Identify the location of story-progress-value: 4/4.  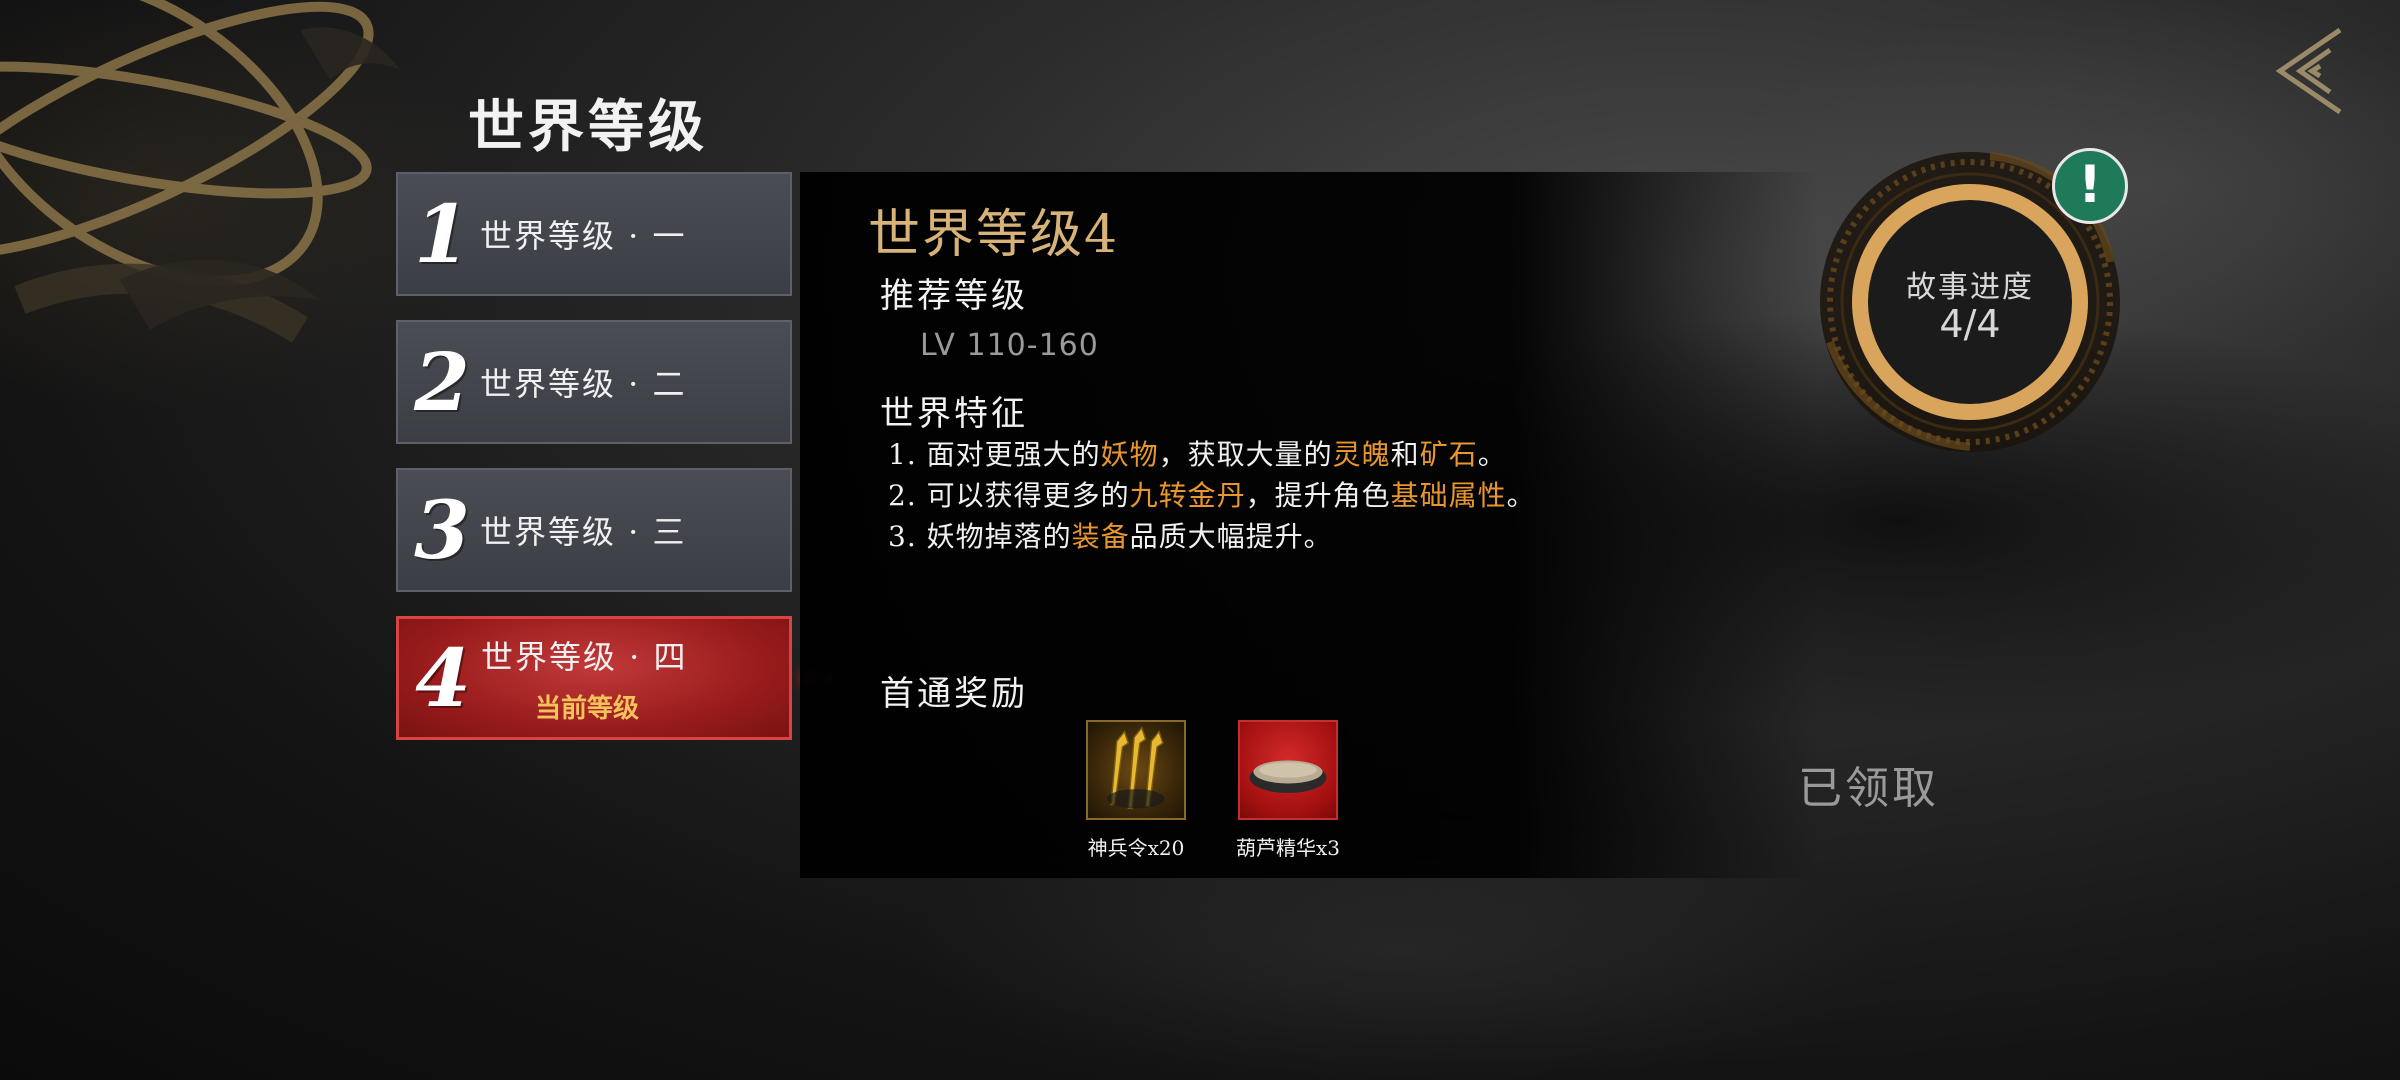
(1970, 324).